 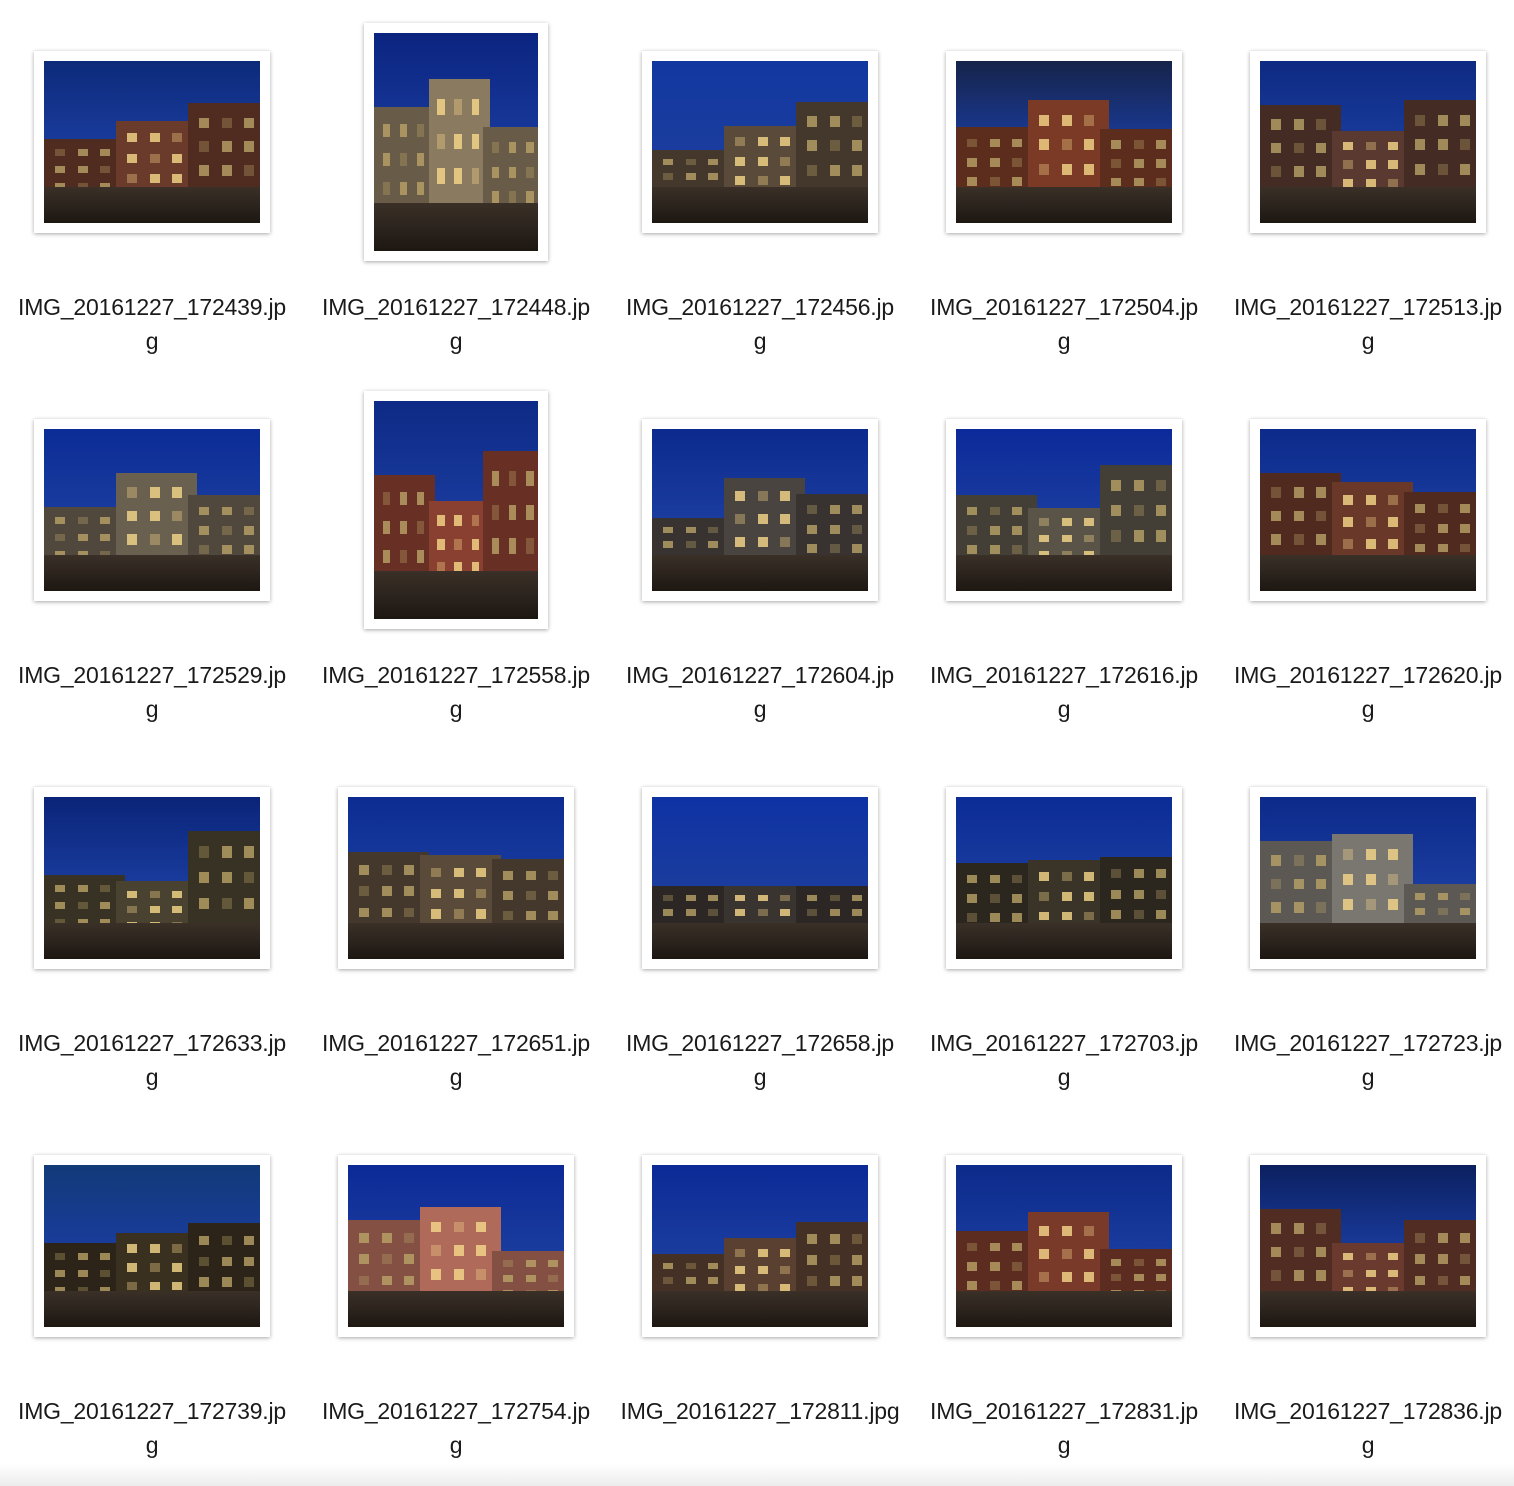 What do you see at coordinates (456, 324) in the screenshot?
I see `file-name-label: IMG_20161227_172448.jpg` at bounding box center [456, 324].